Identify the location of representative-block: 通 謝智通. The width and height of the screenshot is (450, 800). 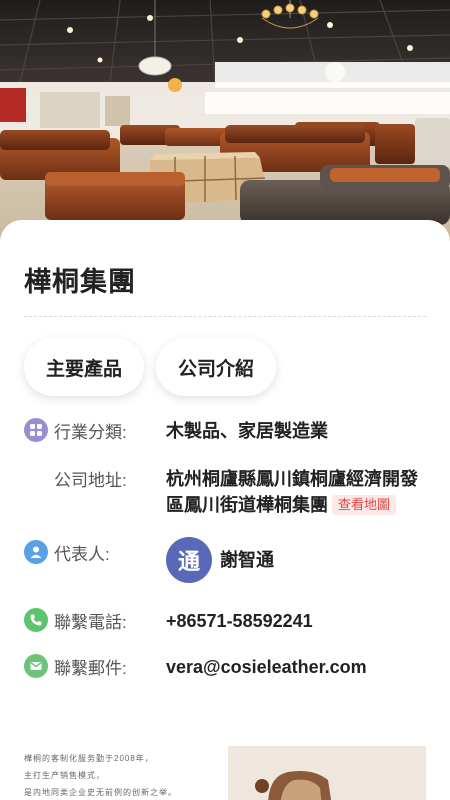
(220, 560).